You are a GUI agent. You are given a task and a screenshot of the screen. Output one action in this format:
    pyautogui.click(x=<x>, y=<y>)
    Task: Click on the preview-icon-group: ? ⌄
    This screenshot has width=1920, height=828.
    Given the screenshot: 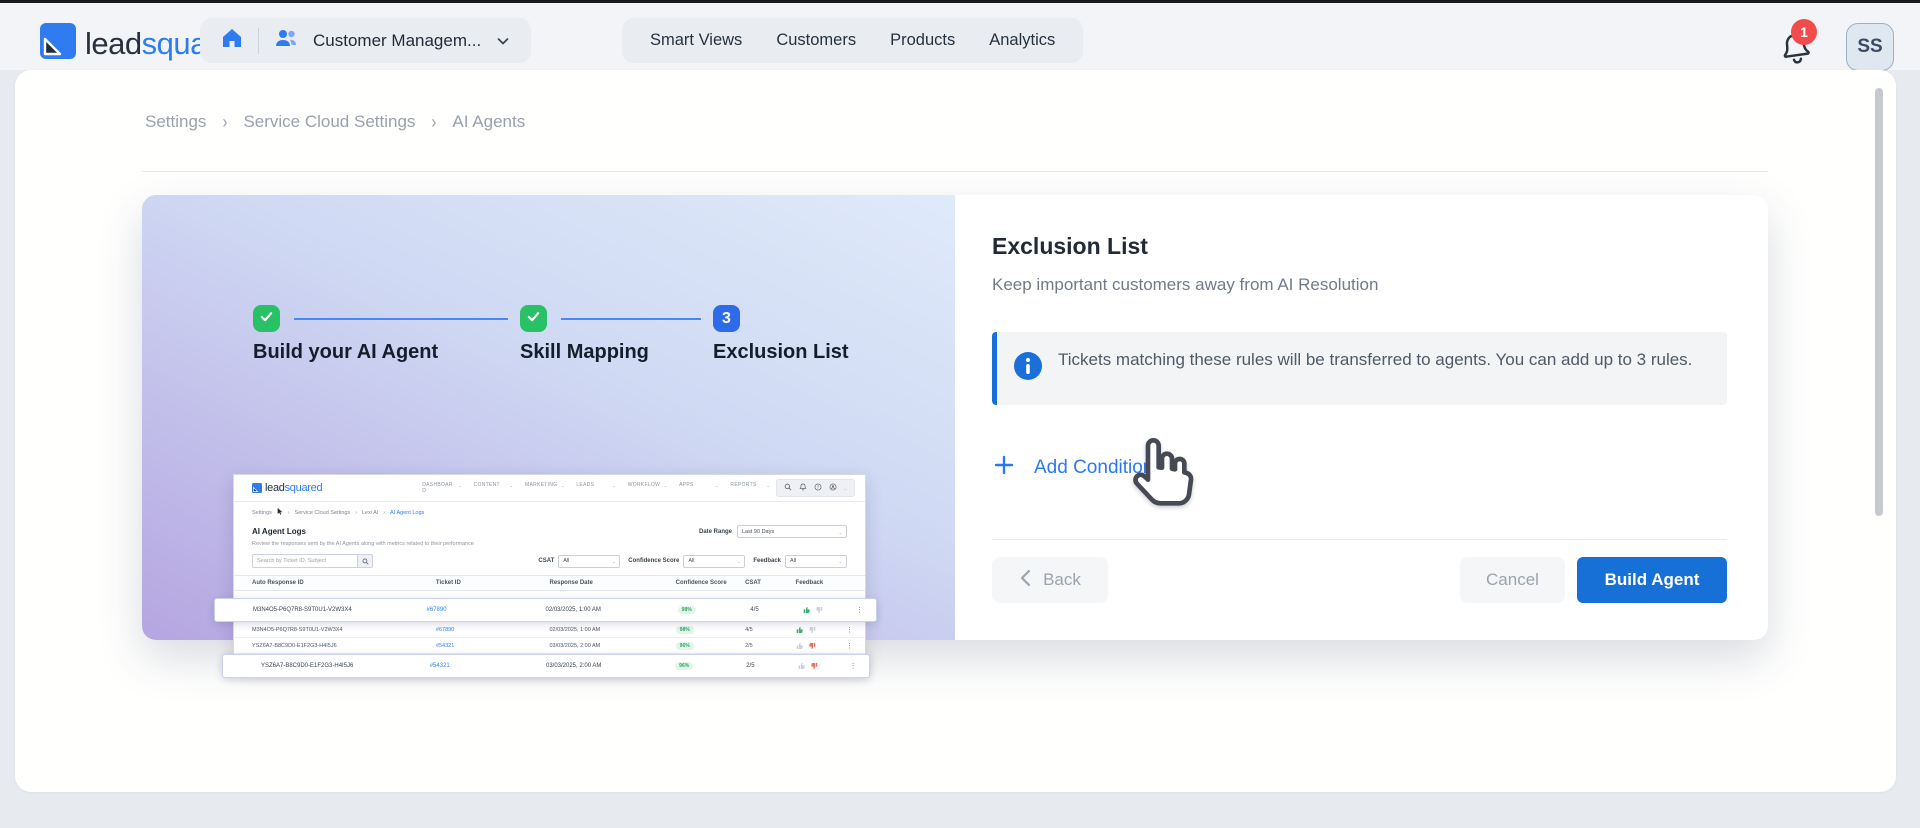 What is the action you would take?
    pyautogui.click(x=815, y=488)
    